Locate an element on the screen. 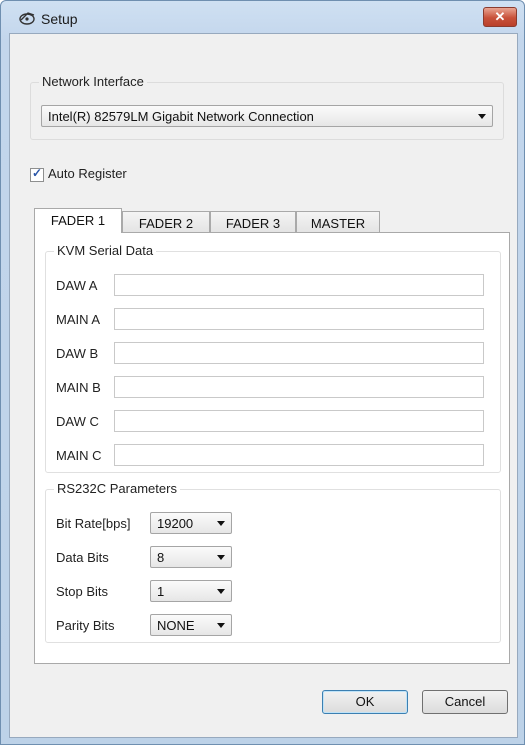 The height and width of the screenshot is (745, 525). ok-button-label: OK is located at coordinates (365, 701).